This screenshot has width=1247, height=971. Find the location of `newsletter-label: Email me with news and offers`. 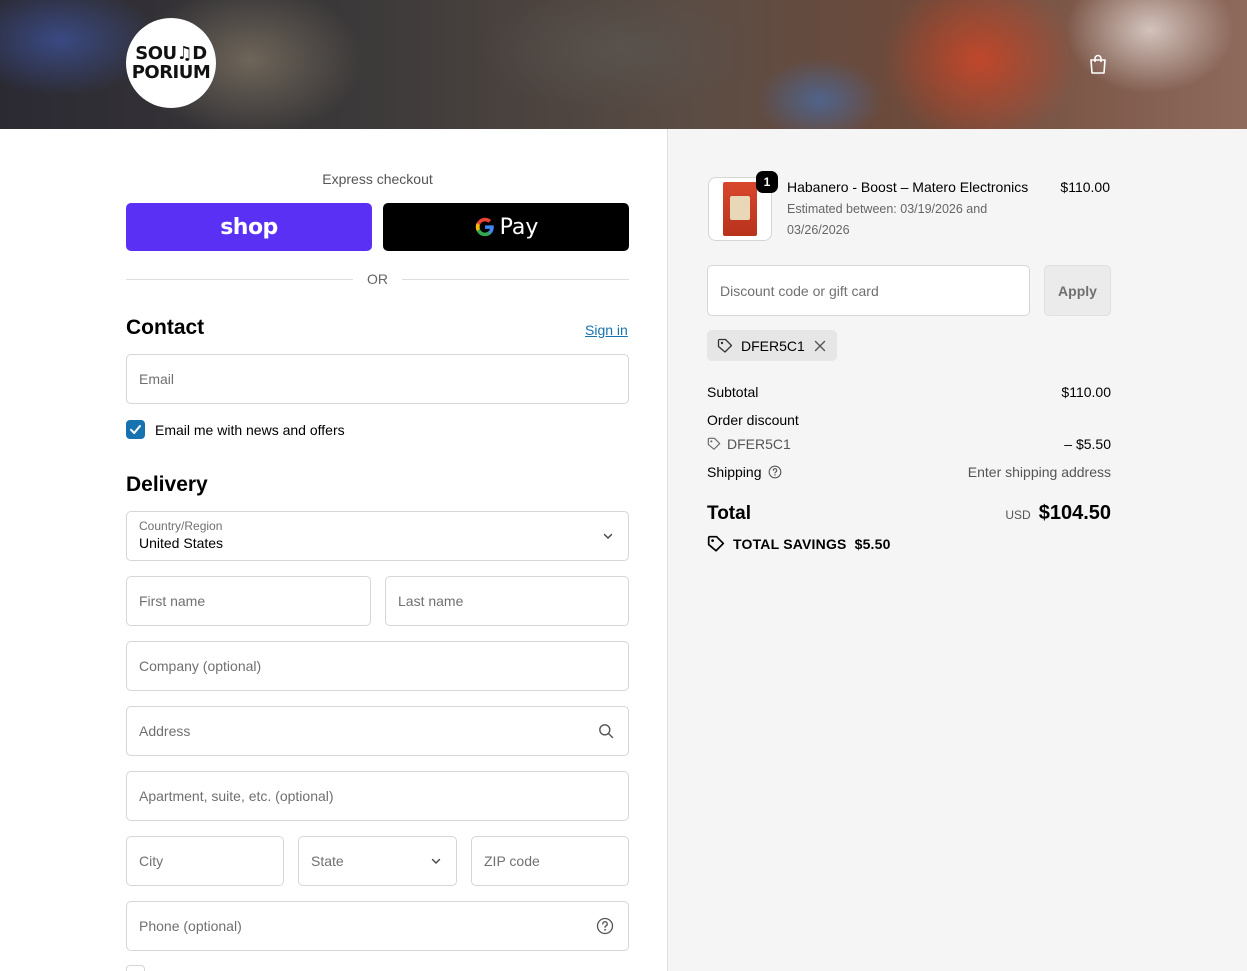

newsletter-label: Email me with news and offers is located at coordinates (250, 429).